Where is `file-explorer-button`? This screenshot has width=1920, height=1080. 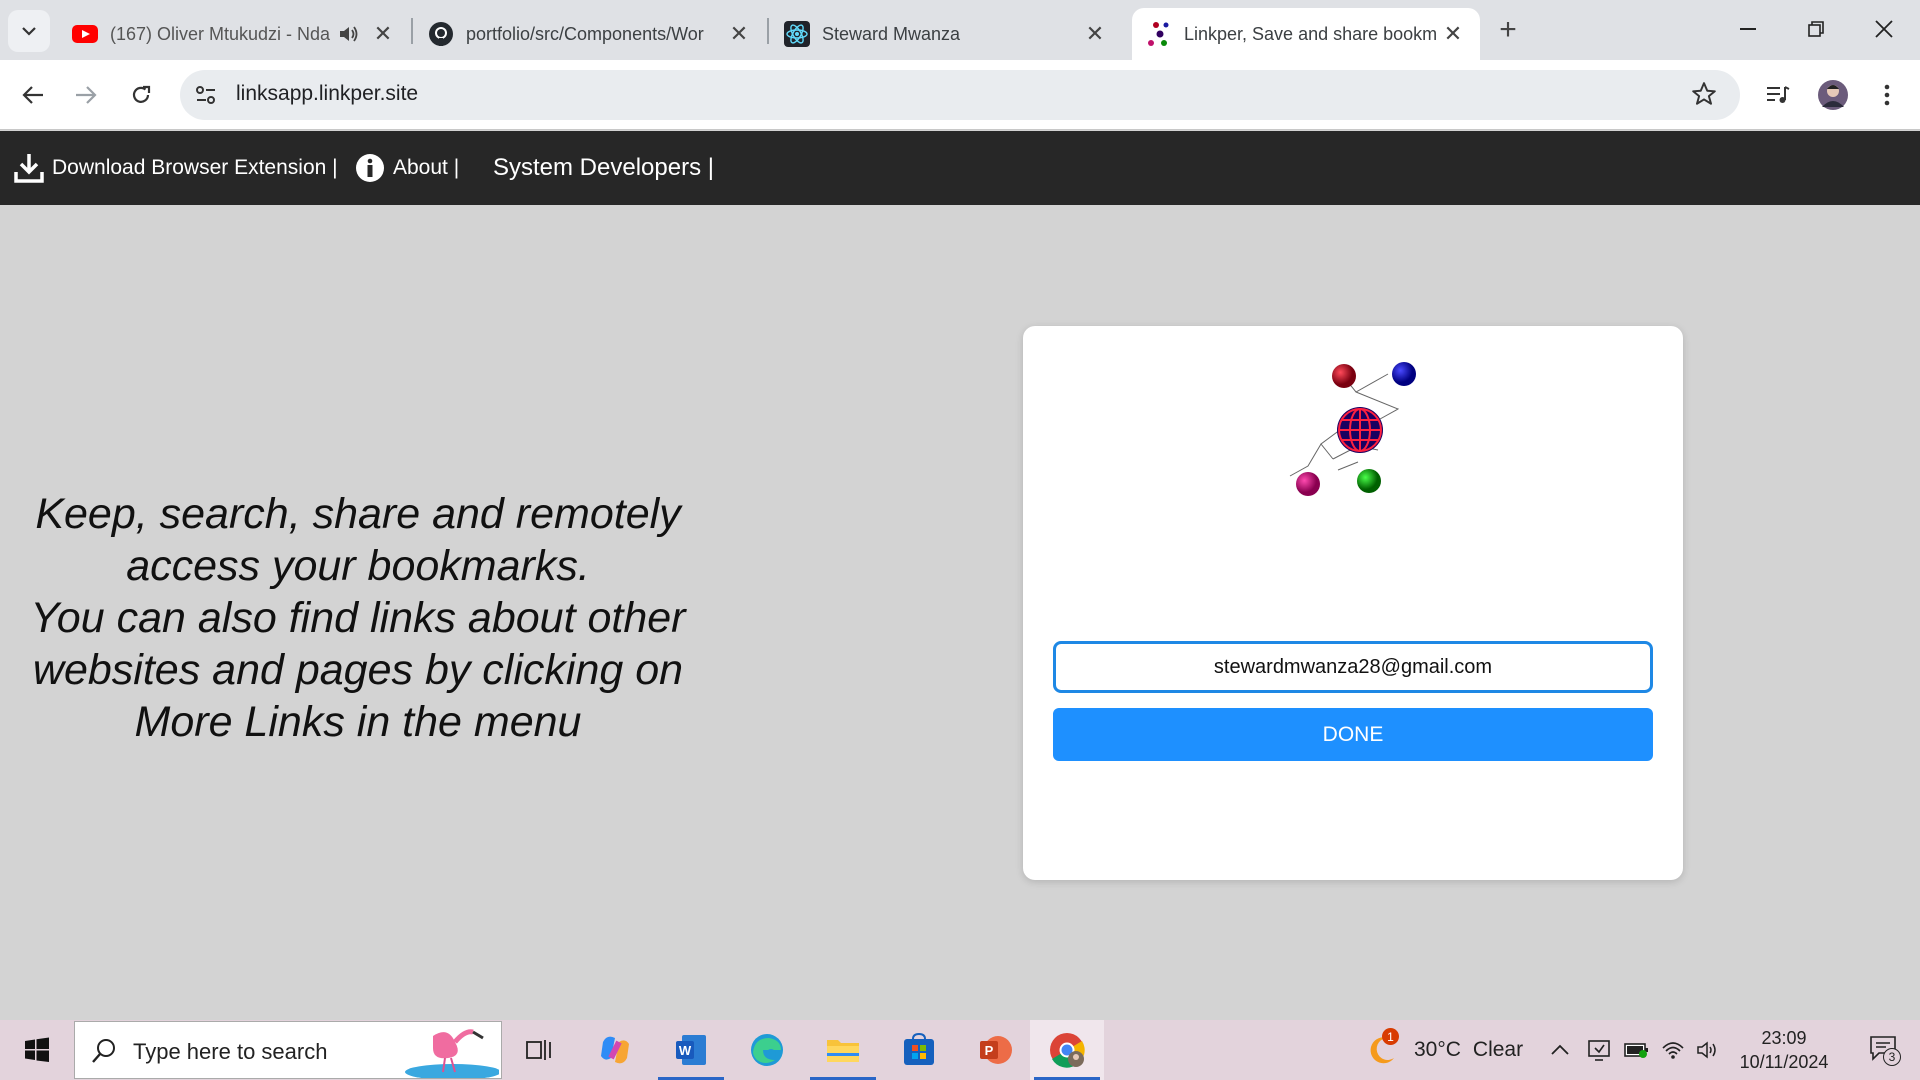
file-explorer-button is located at coordinates (843, 1050).